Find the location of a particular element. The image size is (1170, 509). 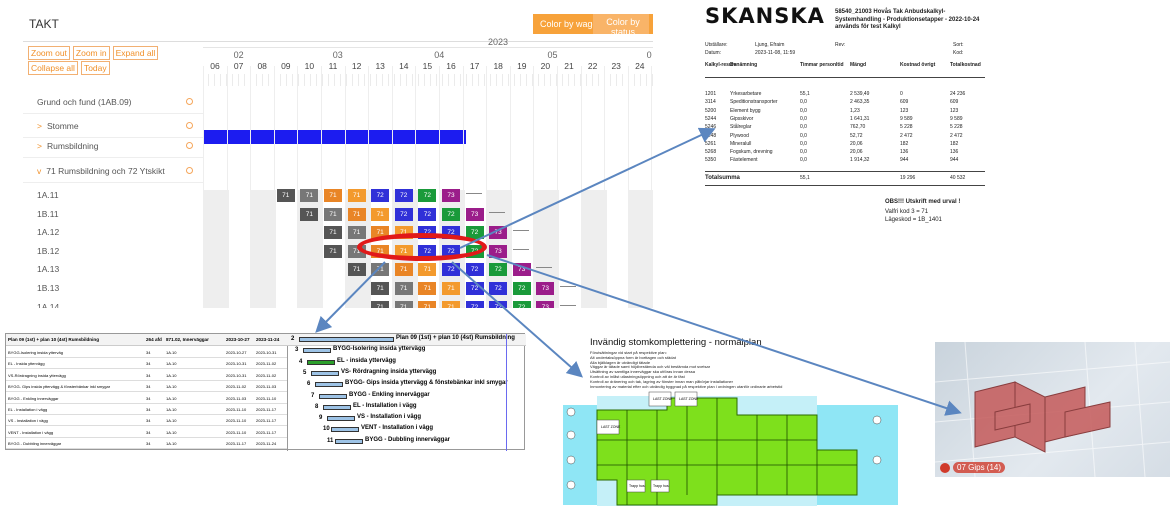

arrow-to-report is located at coordinates (587, 188).